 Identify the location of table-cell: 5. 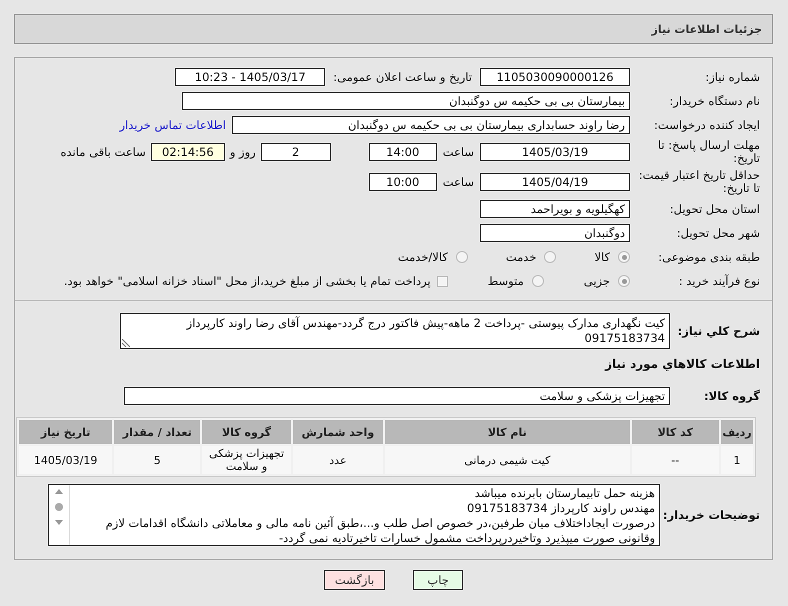
(157, 460).